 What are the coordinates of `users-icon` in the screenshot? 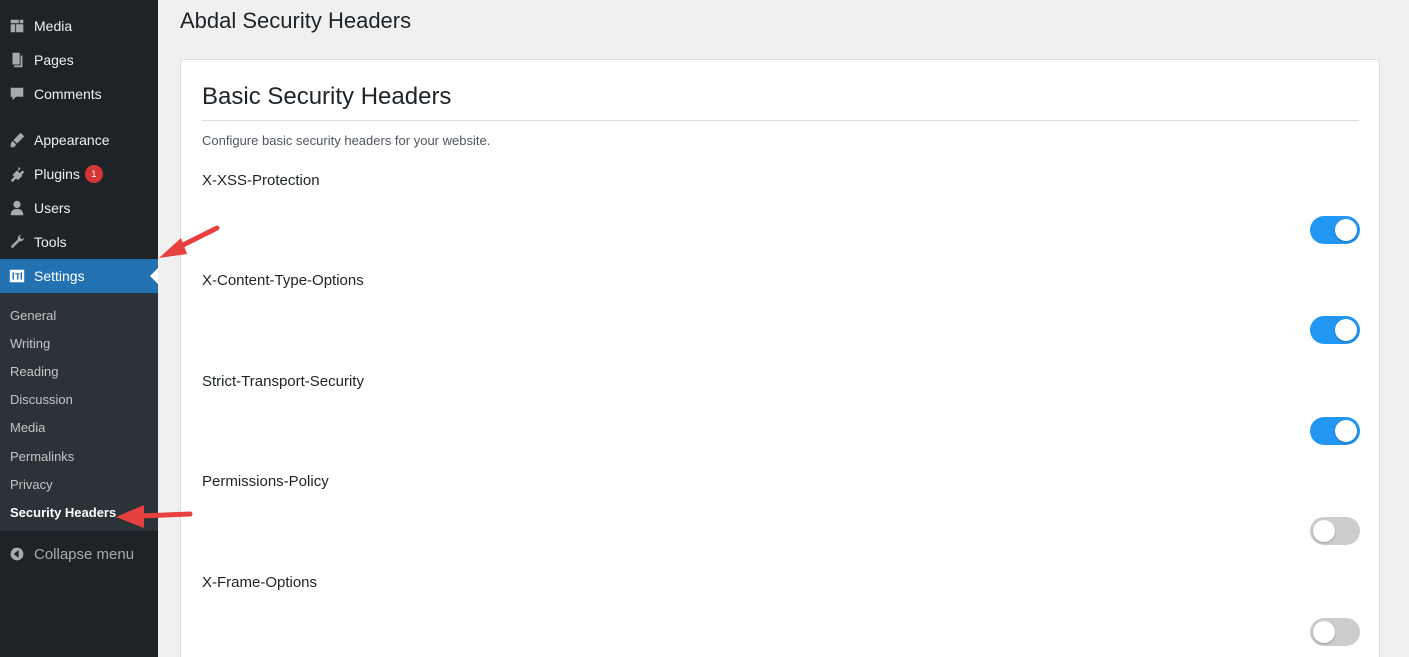 It's located at (17, 208).